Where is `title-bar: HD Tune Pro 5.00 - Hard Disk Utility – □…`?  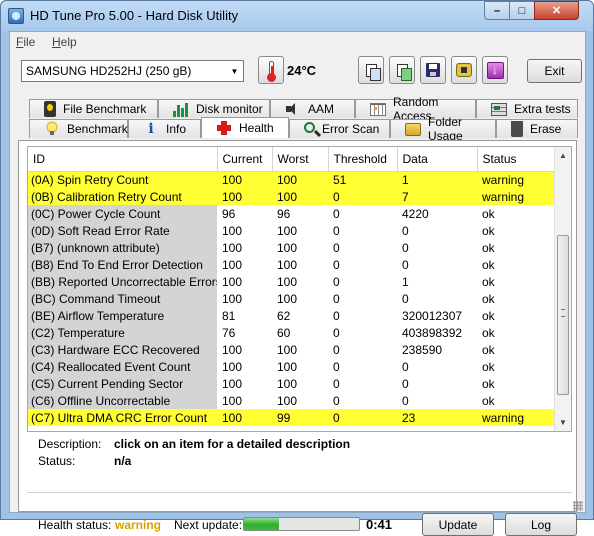 title-bar: HD Tune Pro 5.00 - Hard Disk Utility – □… is located at coordinates (297, 16).